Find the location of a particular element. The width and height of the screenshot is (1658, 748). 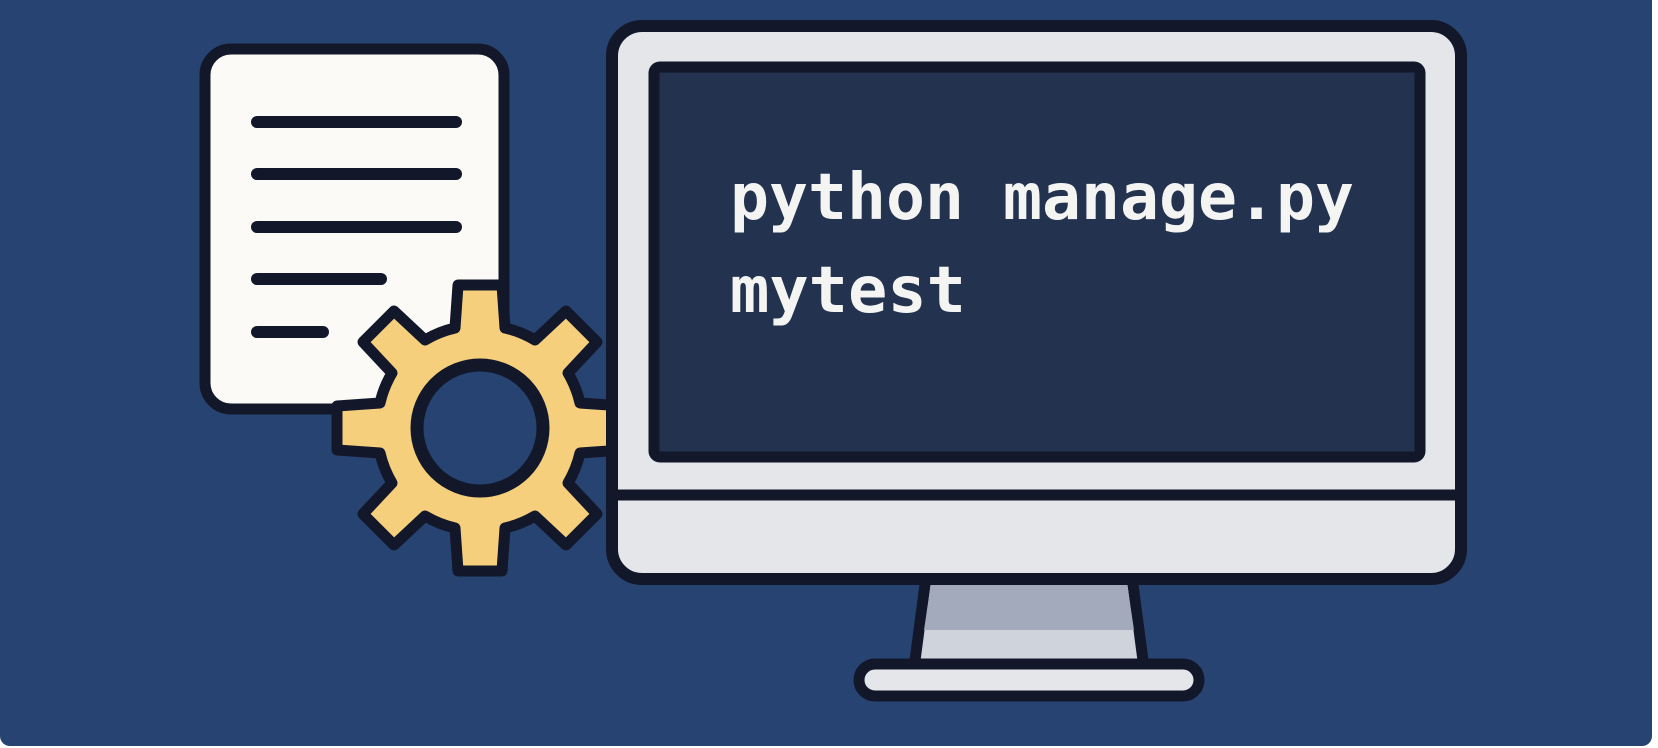

monitor-base is located at coordinates (1029, 680).